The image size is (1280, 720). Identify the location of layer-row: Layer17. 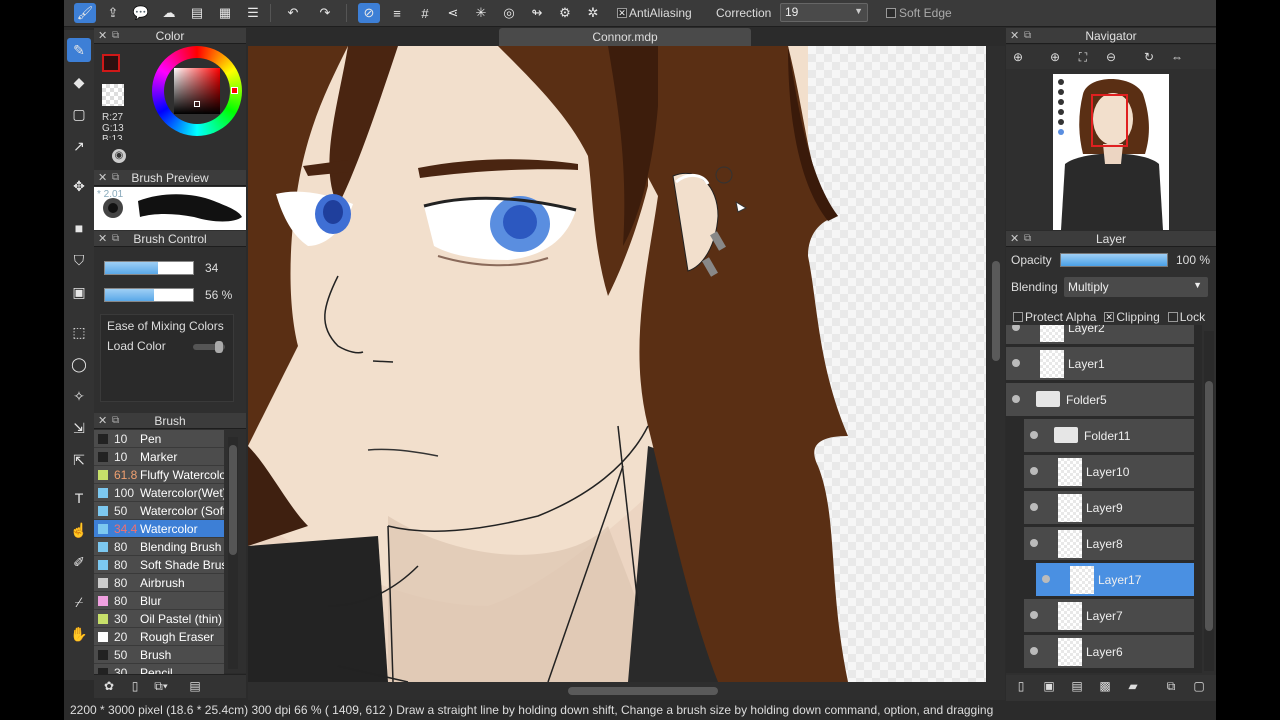
(1115, 580).